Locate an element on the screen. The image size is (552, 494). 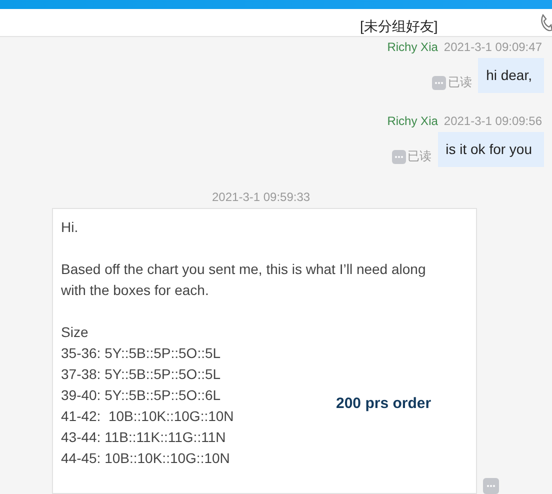
message-text: Size is located at coordinates (74, 332).